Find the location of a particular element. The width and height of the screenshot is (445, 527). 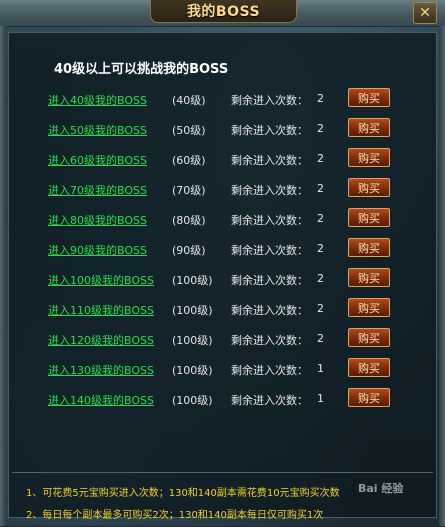

boss-row-70: 进入70级我的BOSS (70级) 剩余进入次数： 2 购买 is located at coordinates (222, 191).